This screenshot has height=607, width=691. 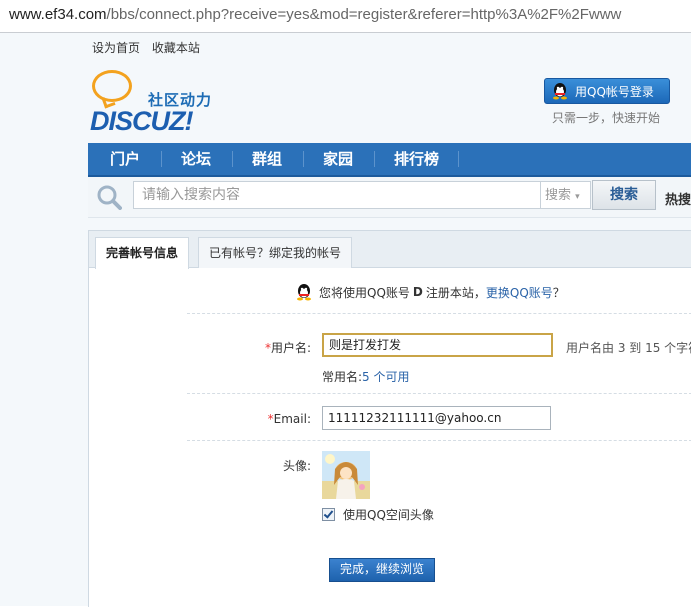 What do you see at coordinates (624, 195) in the screenshot?
I see `search-button: 搜索` at bounding box center [624, 195].